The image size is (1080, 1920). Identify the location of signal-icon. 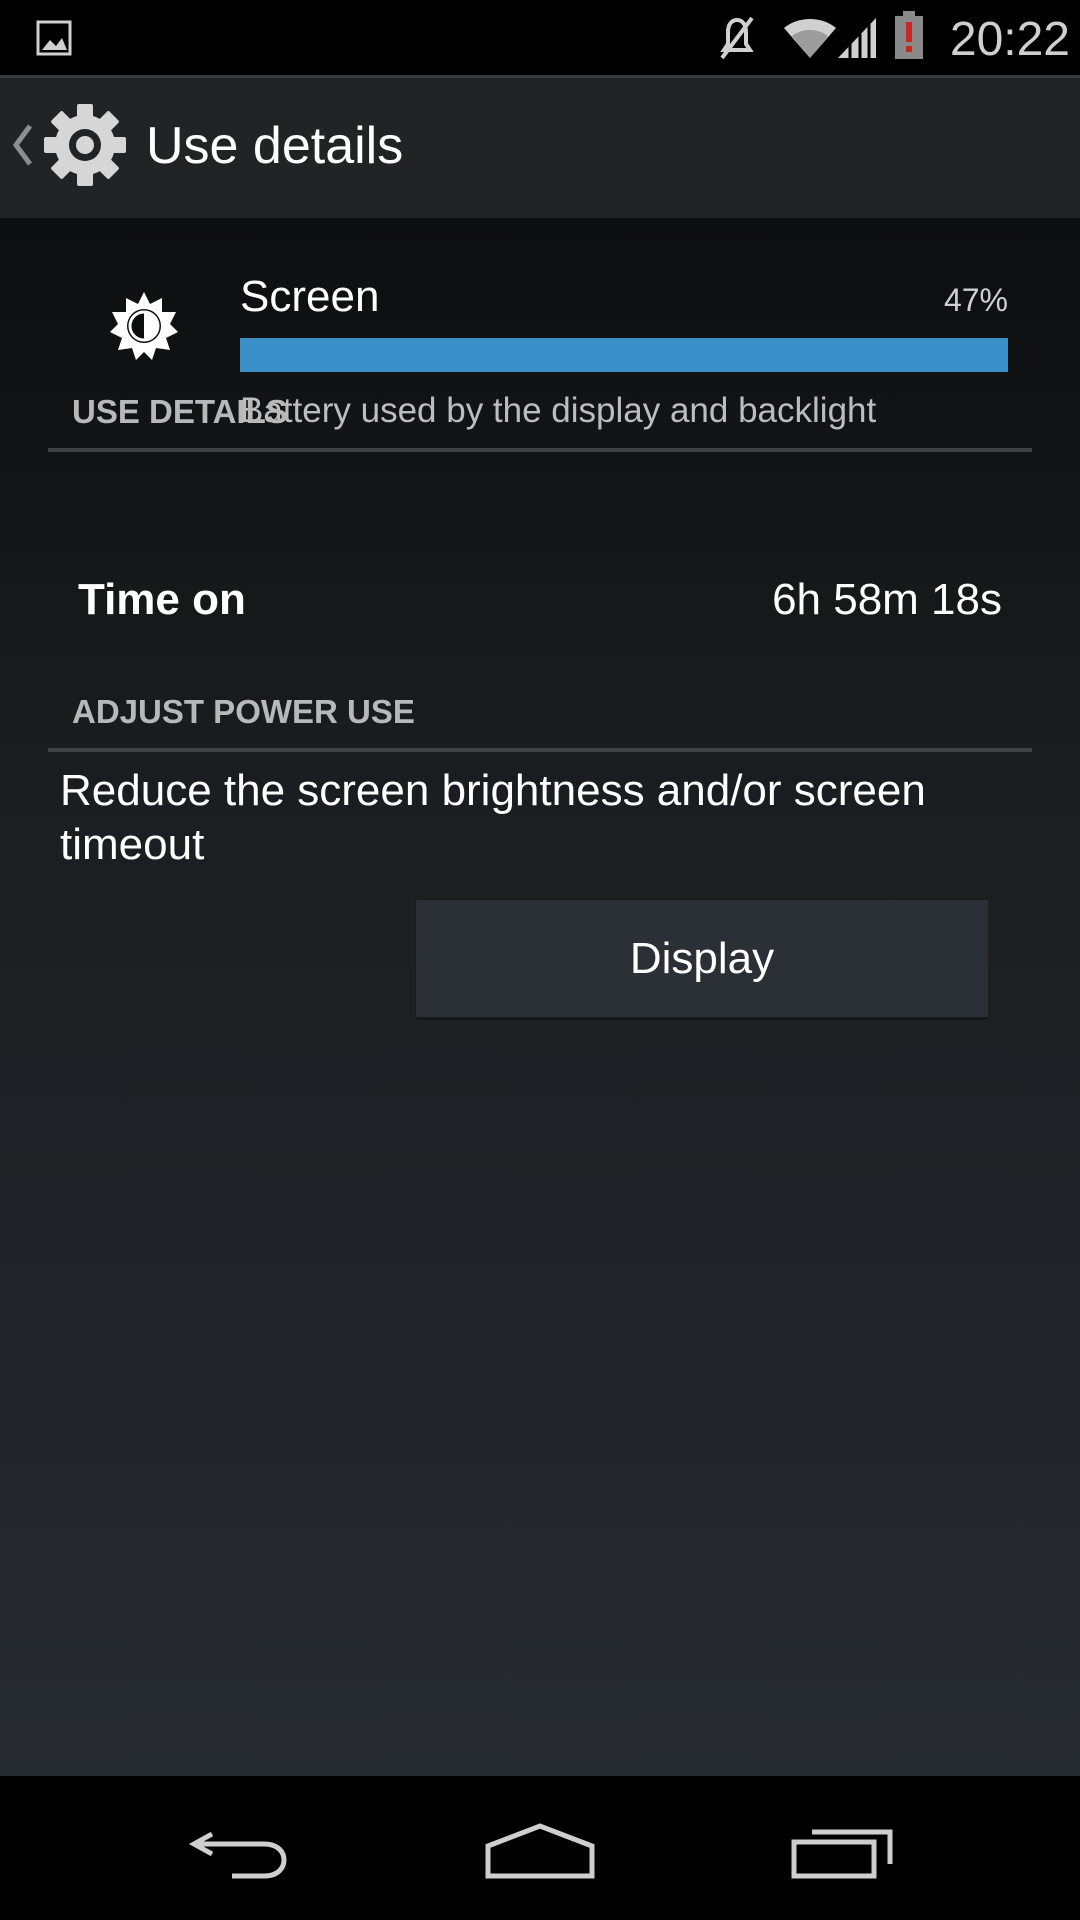
(857, 38).